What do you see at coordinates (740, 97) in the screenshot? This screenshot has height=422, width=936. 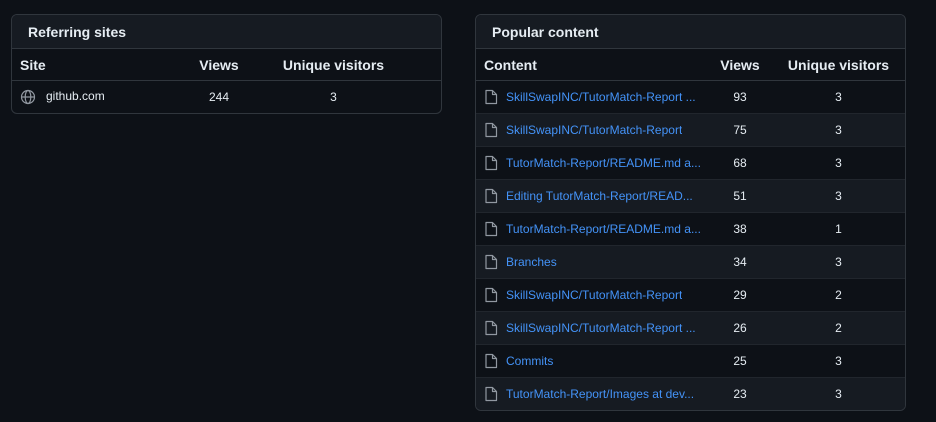 I see `views-value: 93` at bounding box center [740, 97].